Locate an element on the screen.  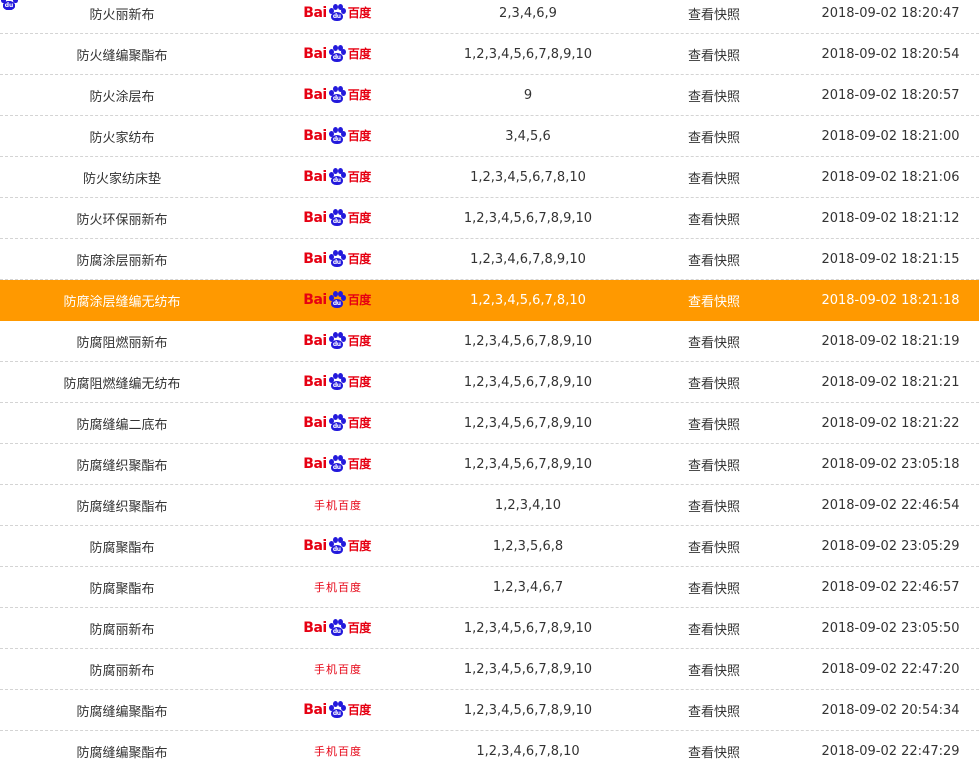
keyword-cell: 防火环保丽新布 is located at coordinates (122, 220).